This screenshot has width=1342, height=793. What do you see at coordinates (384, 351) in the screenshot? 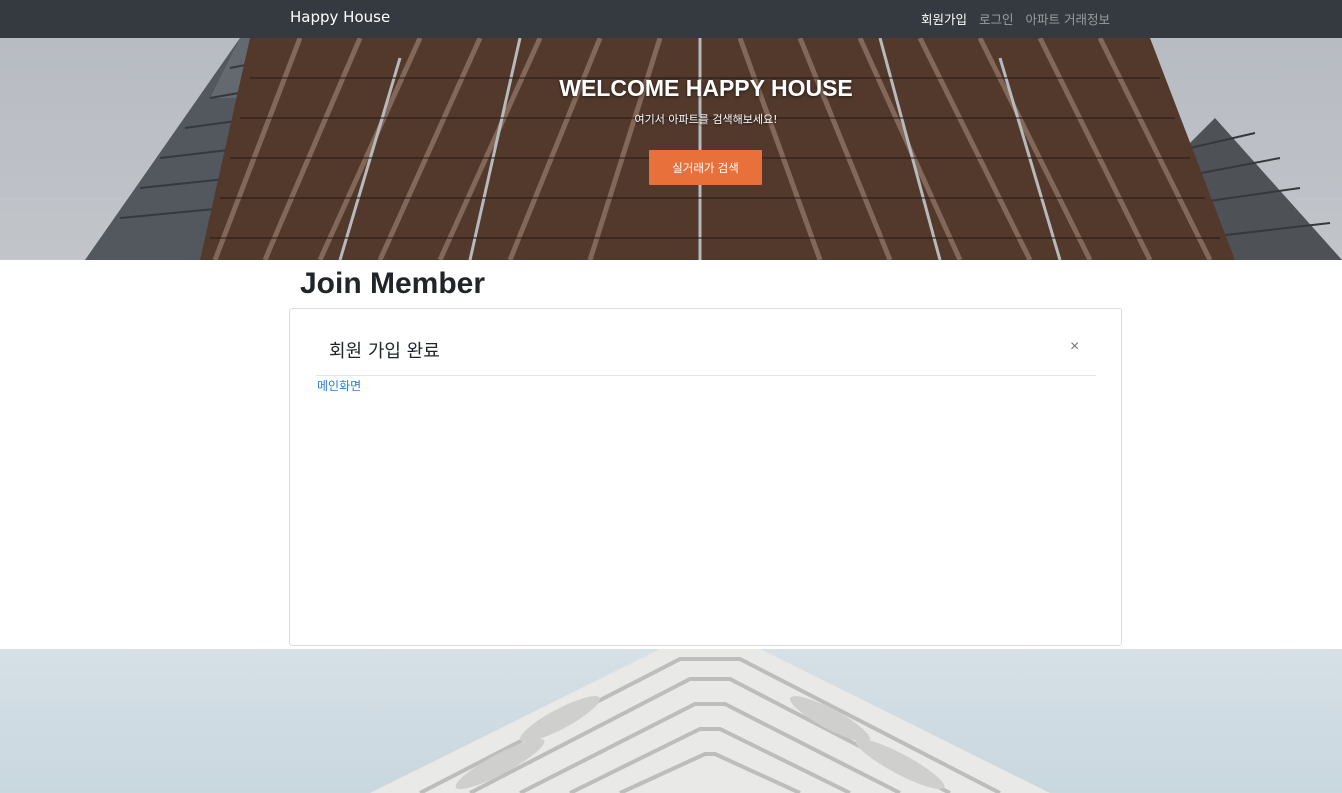
I see `card-title: 회원 가입 완료` at bounding box center [384, 351].